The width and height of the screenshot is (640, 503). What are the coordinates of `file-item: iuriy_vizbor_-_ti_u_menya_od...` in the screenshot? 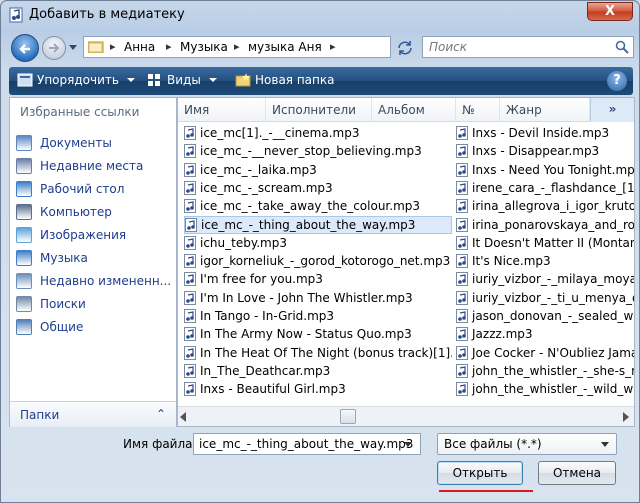 It's located at (545, 298).